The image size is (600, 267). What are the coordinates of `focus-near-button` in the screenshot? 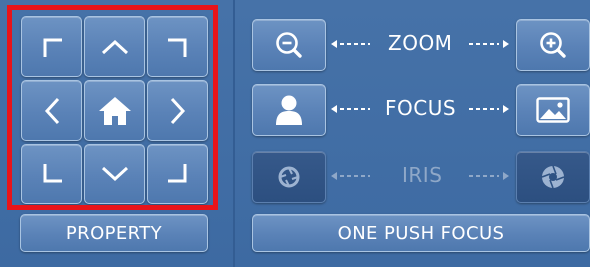 It's located at (289, 110).